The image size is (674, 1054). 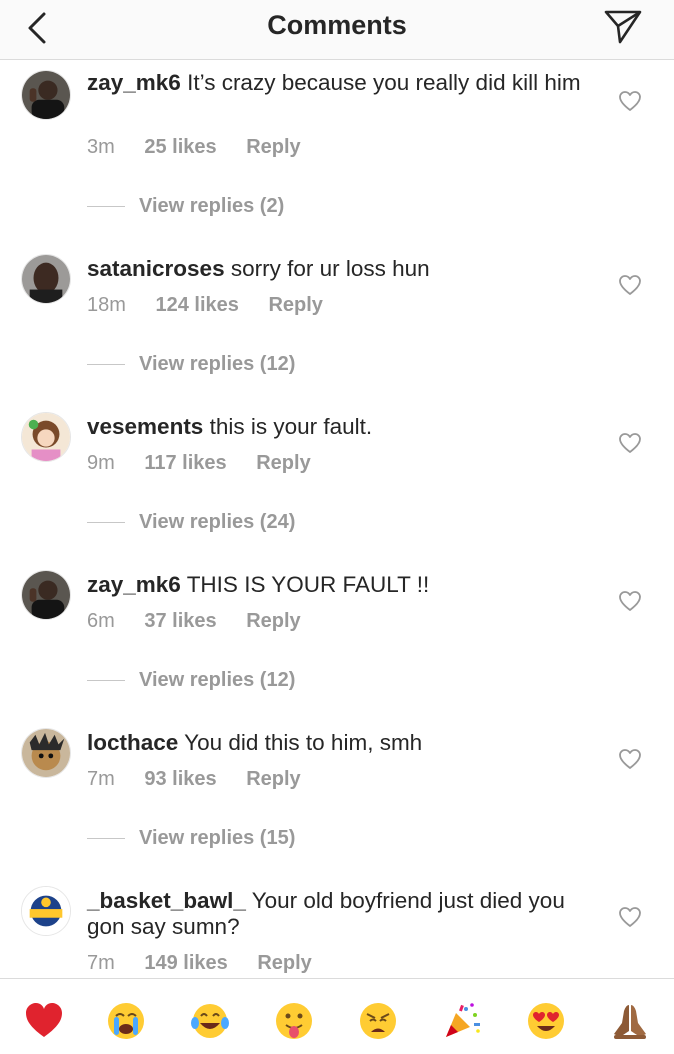 I want to click on comment-text: zay_mk6 THIS IS YOUR FAULT !!, so click(x=337, y=585).